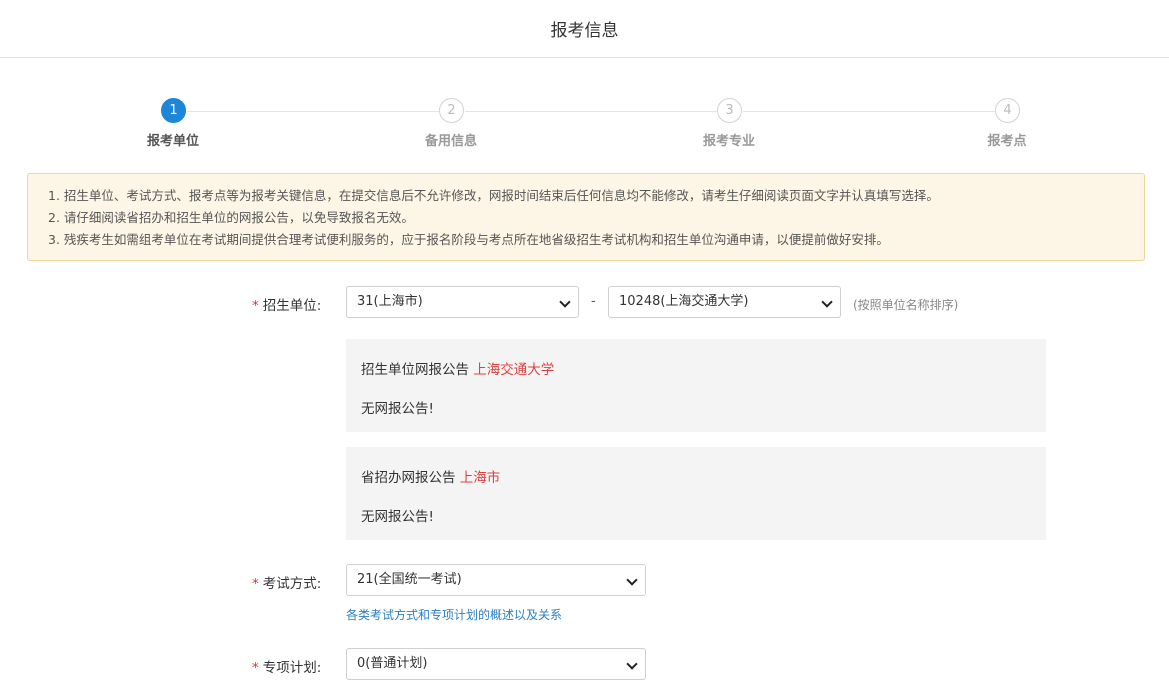  Describe the element at coordinates (496, 580) in the screenshot. I see `exam-mode-select: 21(全国统一考试)` at that location.